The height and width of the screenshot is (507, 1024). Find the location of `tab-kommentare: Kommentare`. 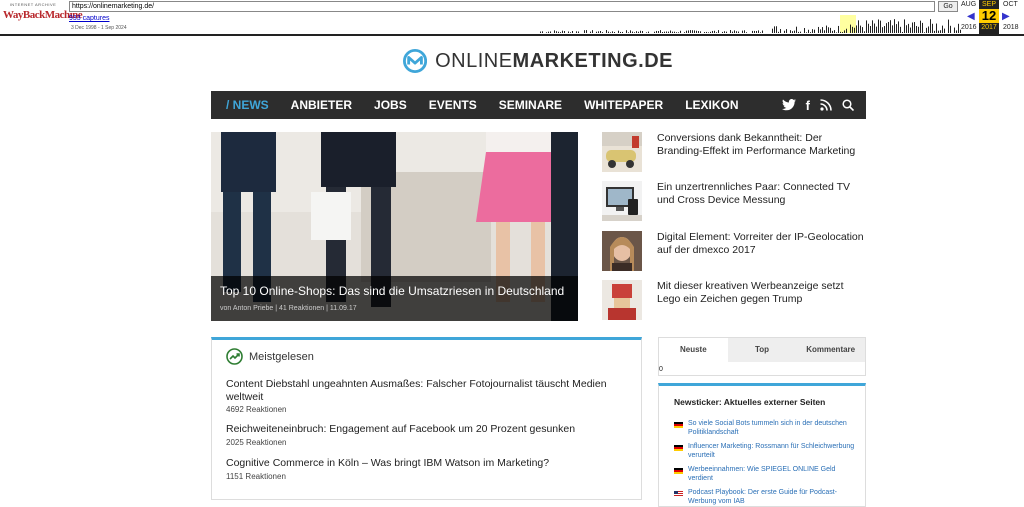

tab-kommentare: Kommentare is located at coordinates (830, 350).